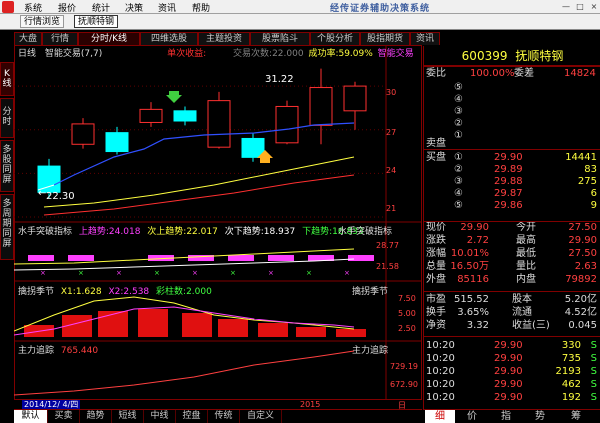  Describe the element at coordinates (566, 7) in the screenshot. I see `minimize-button: —` at that location.